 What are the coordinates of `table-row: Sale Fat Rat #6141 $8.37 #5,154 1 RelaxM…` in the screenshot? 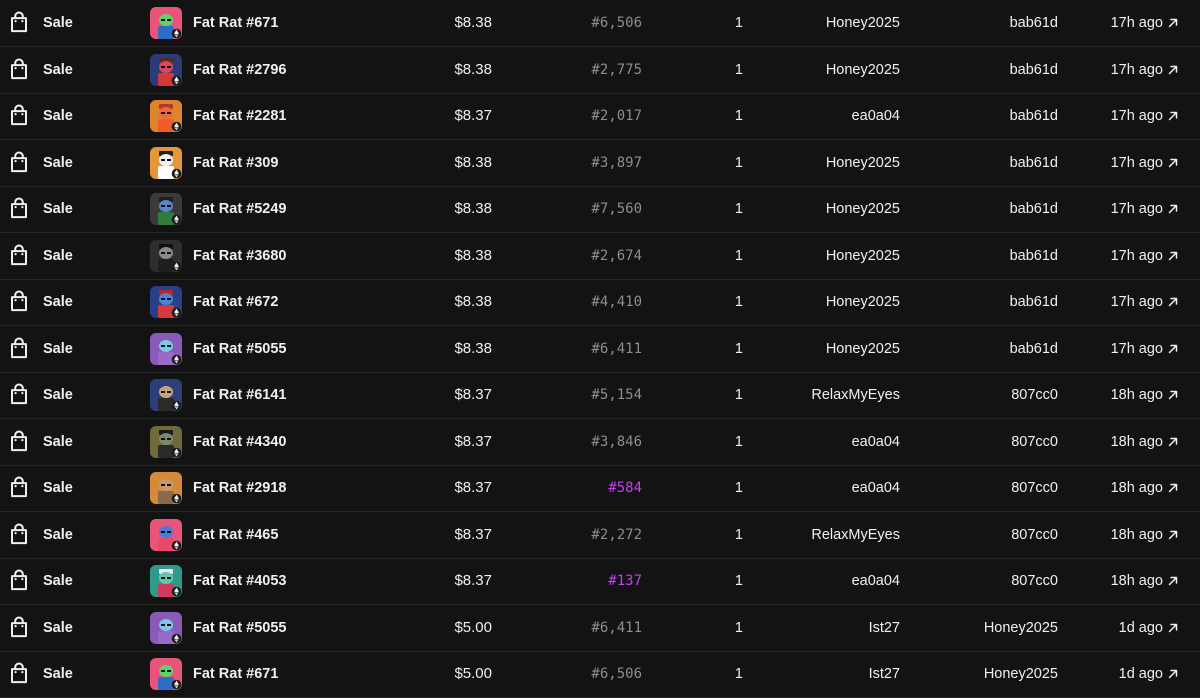 It's located at (600, 396).